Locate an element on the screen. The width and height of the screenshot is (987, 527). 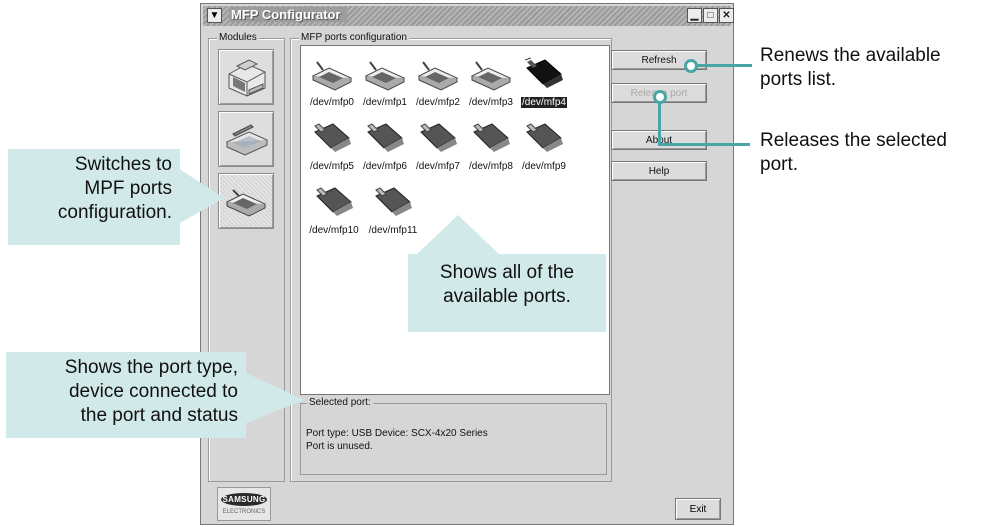
port-item-selected: /dev/mfp4 is located at coordinates (544, 83).